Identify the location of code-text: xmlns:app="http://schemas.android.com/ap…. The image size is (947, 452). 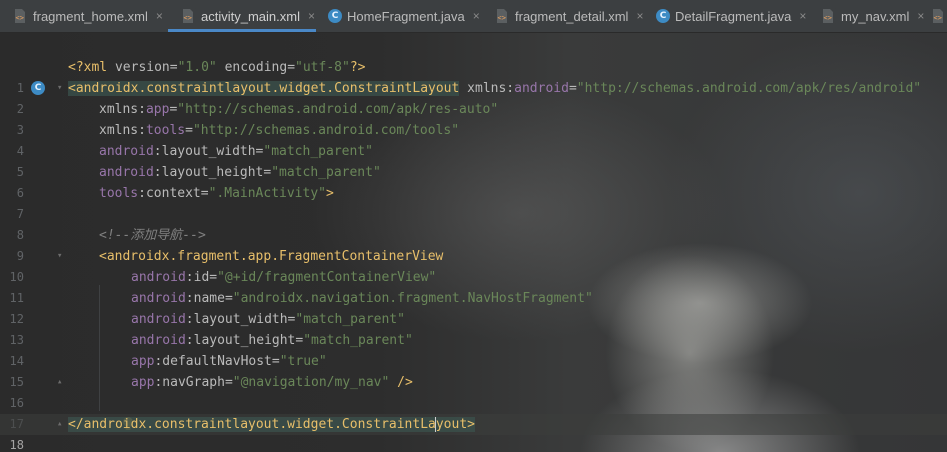
(299, 109).